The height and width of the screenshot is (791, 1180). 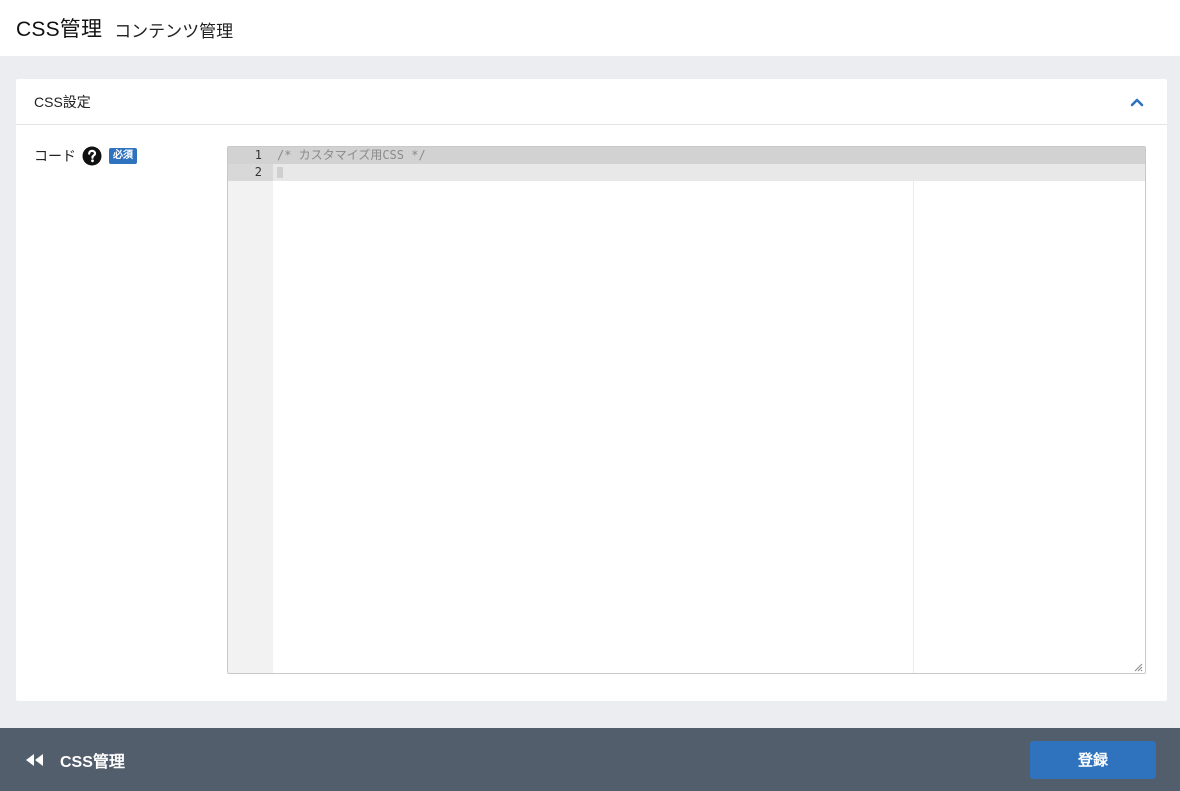 What do you see at coordinates (92, 156) in the screenshot?
I see `question-circle-icon` at bounding box center [92, 156].